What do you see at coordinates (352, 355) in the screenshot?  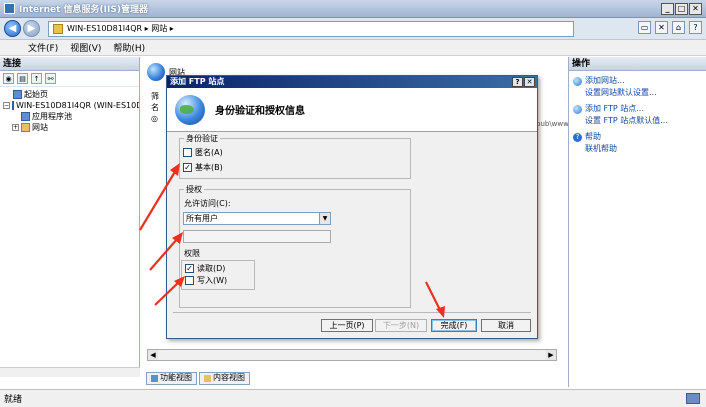 I see `content-horizontal-scrollbar: ◀ ▶` at bounding box center [352, 355].